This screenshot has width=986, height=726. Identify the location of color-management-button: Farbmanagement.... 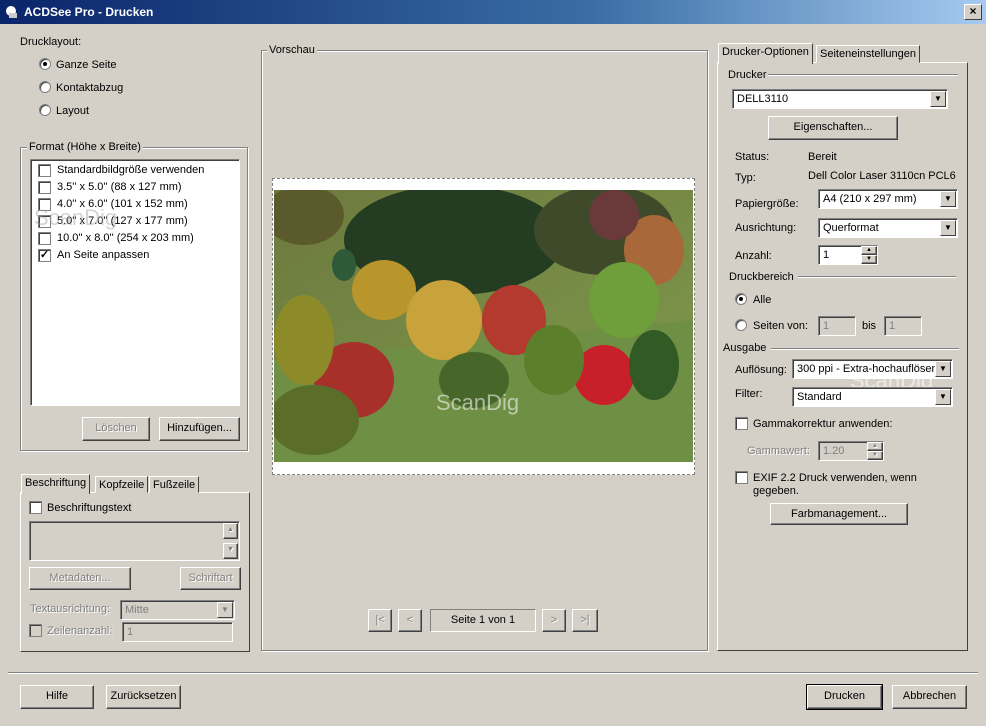
(839, 514).